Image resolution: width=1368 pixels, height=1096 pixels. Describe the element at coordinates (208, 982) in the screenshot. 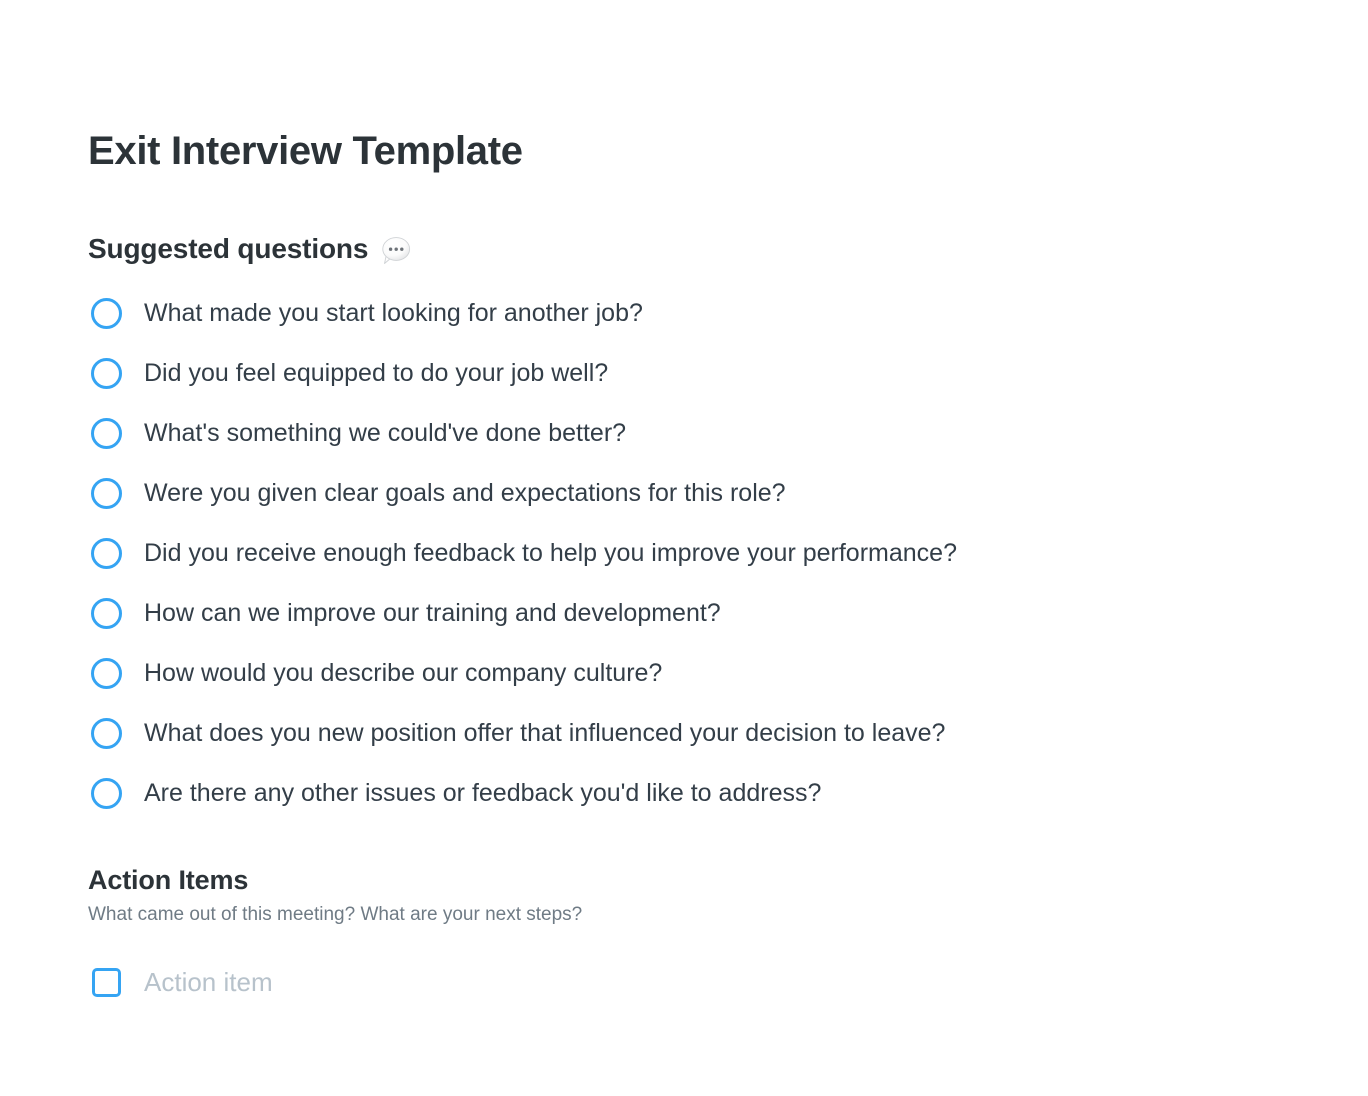

I see `action-item-label: Action item` at that location.